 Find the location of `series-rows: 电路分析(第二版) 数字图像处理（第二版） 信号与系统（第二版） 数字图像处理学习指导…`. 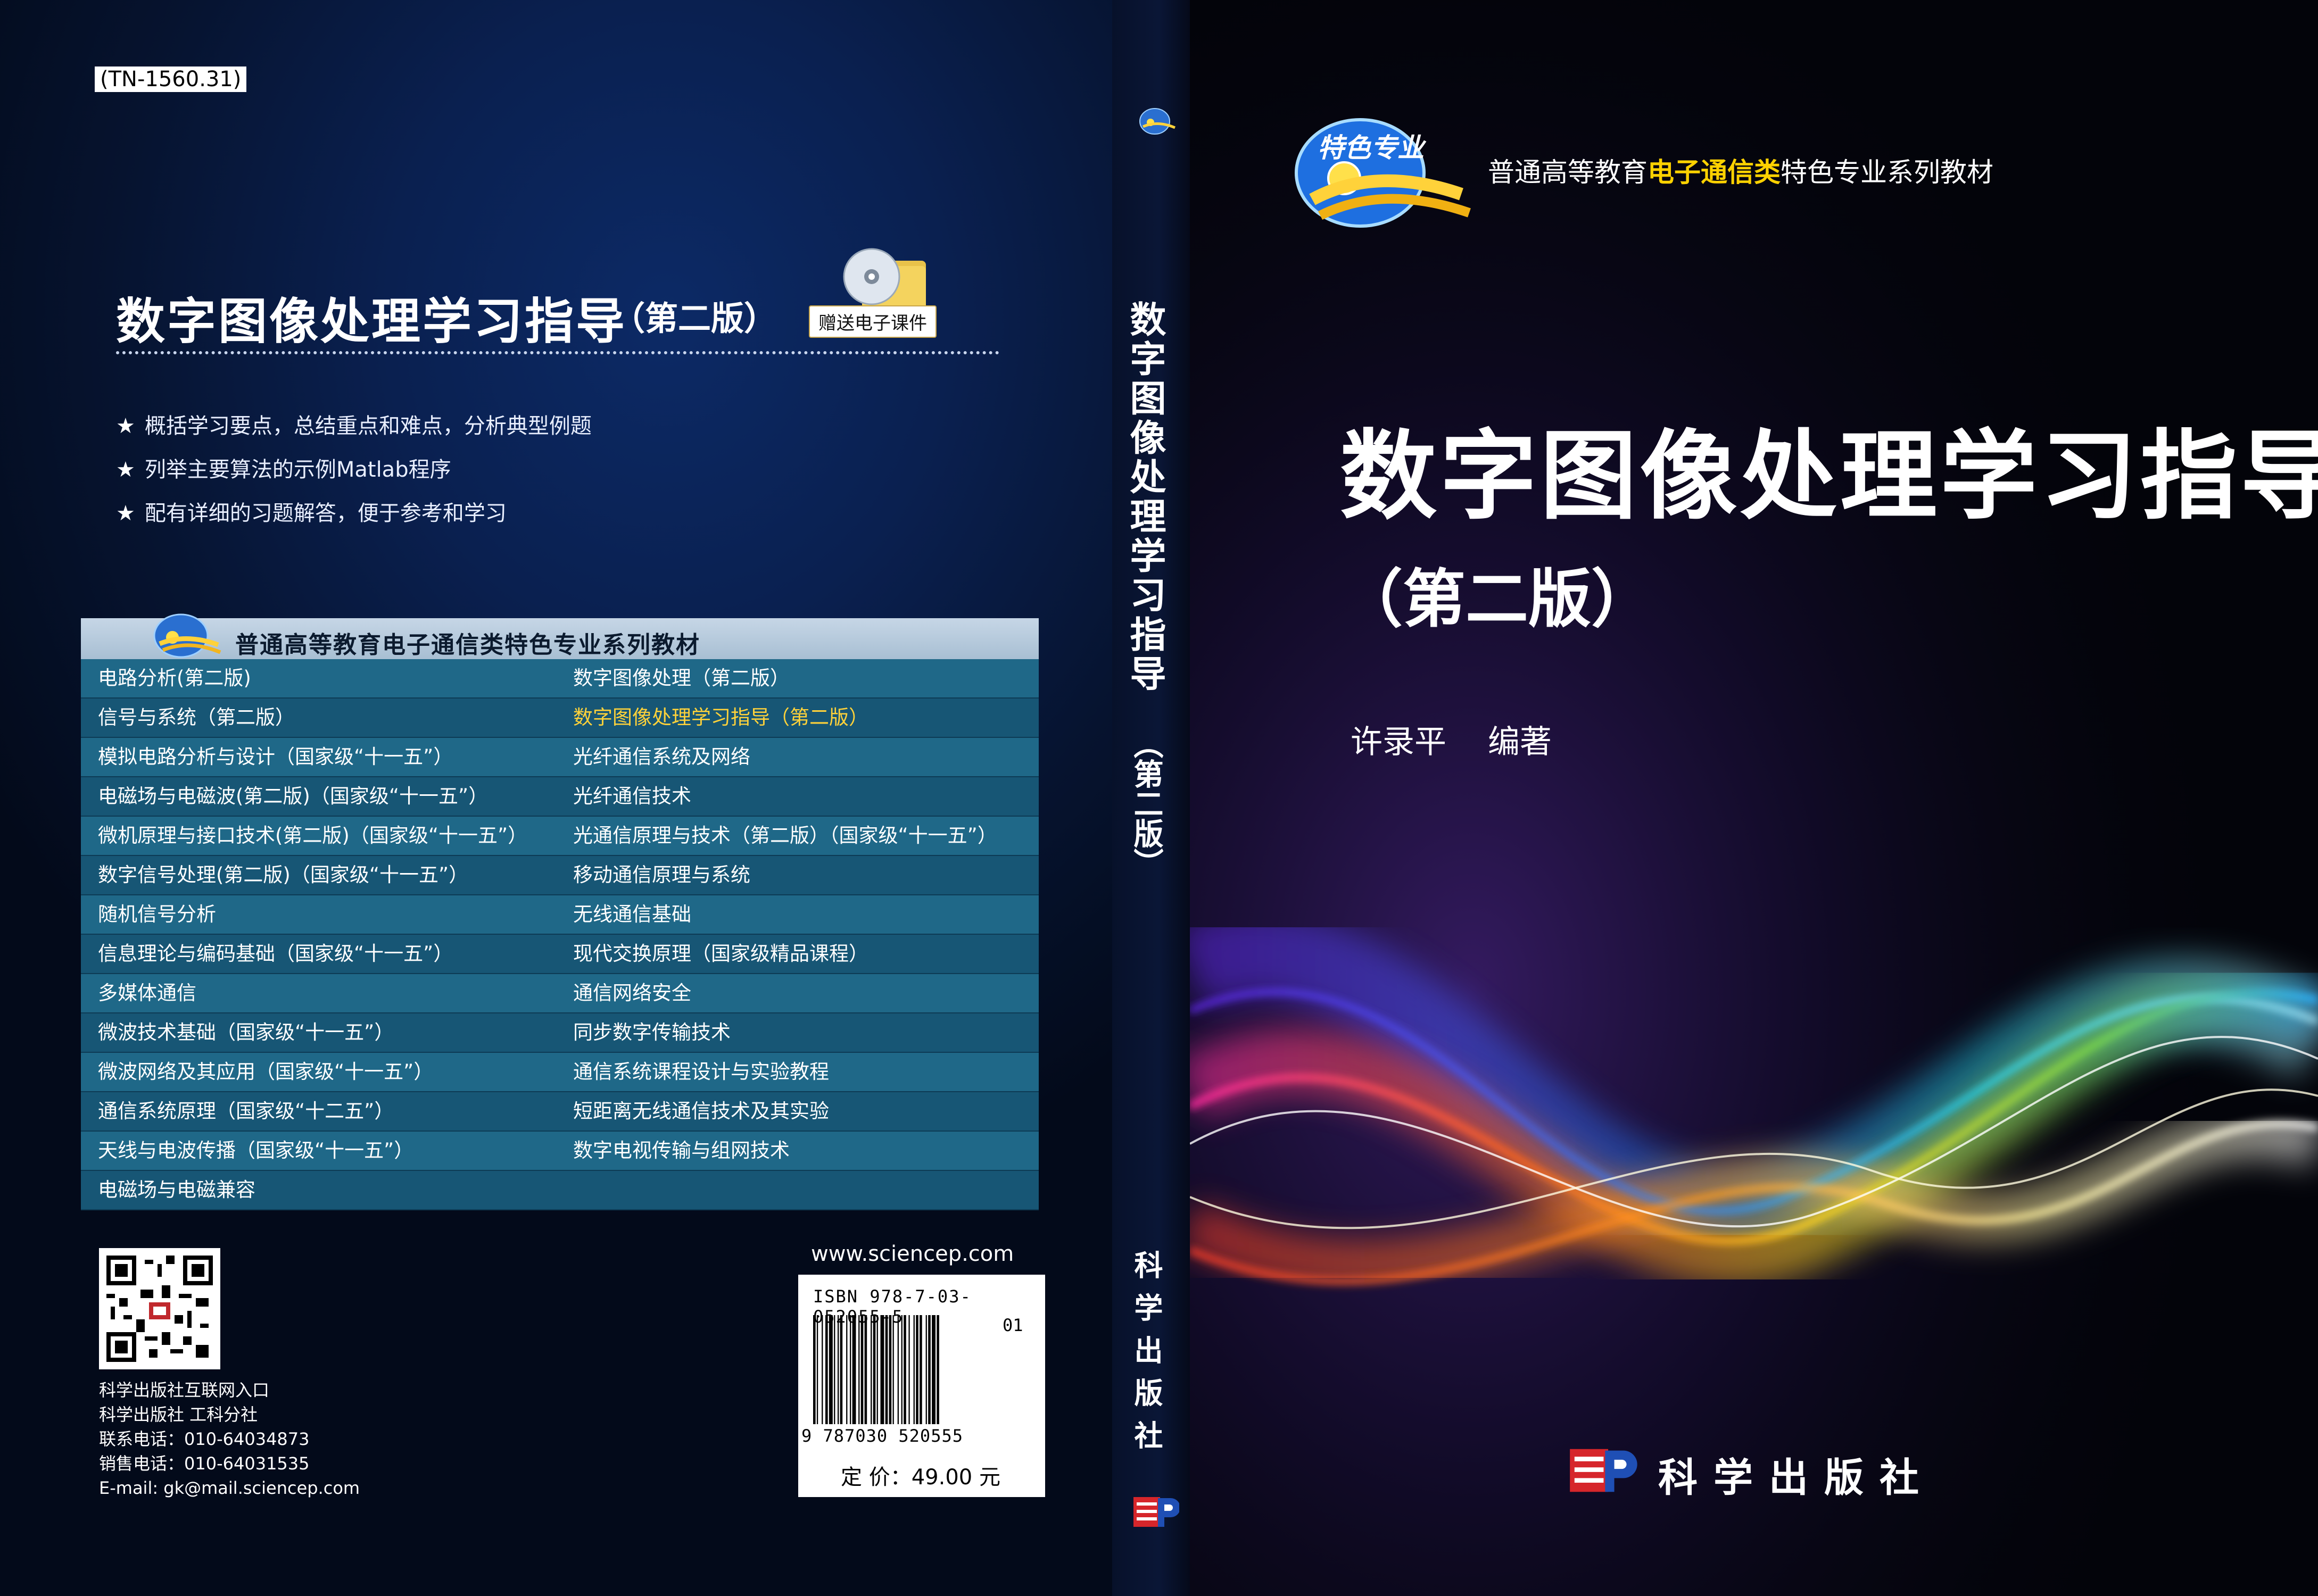

series-rows: 电路分析(第二版) 数字图像处理（第二版） 信号与系统（第二版） 数字图像处理学习指导… is located at coordinates (560, 934).